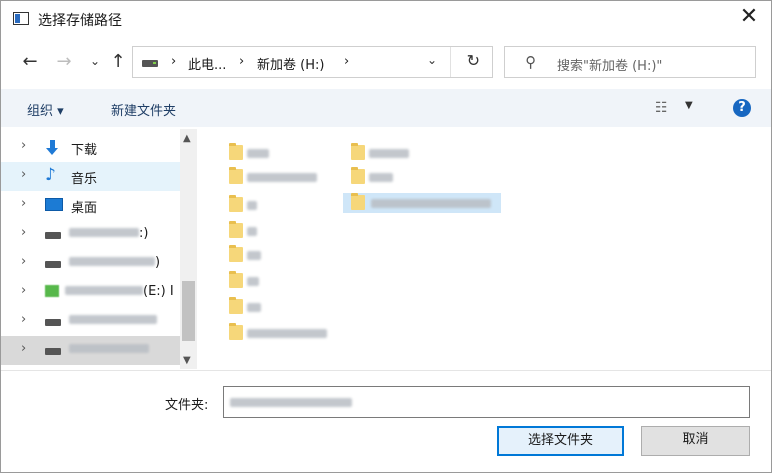  I want to click on close-icon: ✕, so click(749, 17).